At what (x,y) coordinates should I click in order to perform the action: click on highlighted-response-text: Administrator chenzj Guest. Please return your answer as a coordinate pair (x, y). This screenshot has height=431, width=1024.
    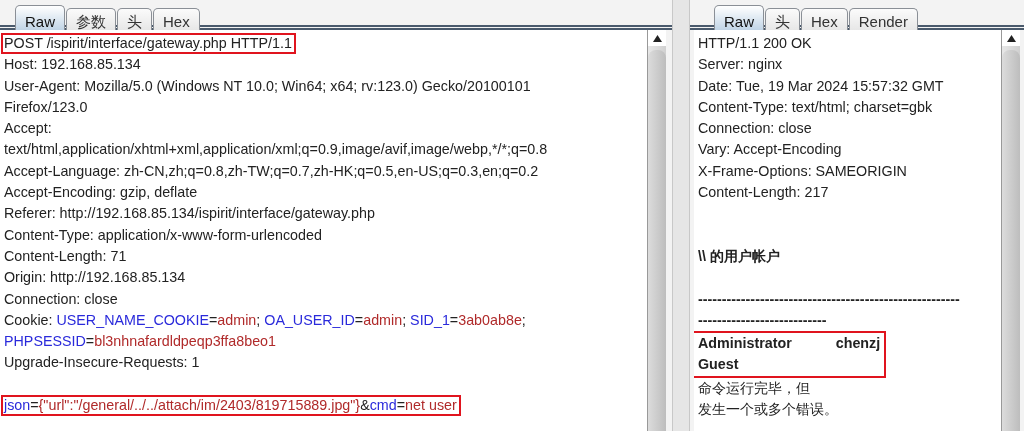
    Looking at the image, I should click on (790, 354).